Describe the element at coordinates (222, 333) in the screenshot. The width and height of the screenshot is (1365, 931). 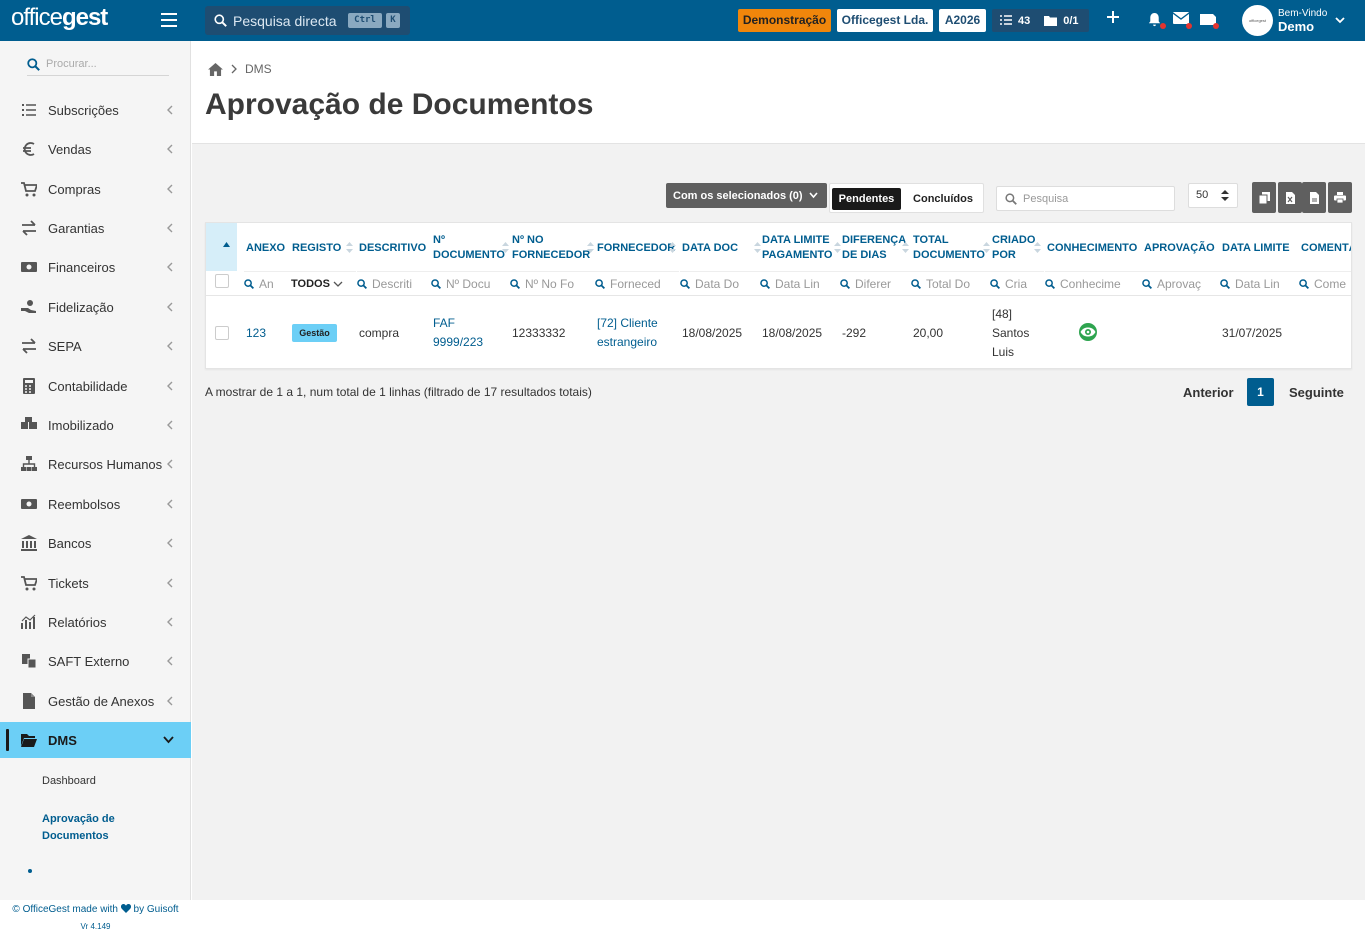
I see `row-checkbox` at that location.